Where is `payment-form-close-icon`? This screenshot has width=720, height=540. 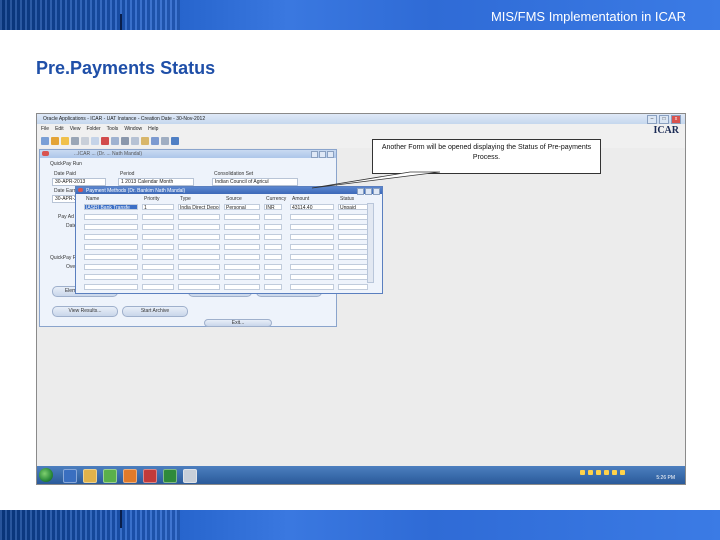
payment-form-close-icon is located at coordinates (80, 190).